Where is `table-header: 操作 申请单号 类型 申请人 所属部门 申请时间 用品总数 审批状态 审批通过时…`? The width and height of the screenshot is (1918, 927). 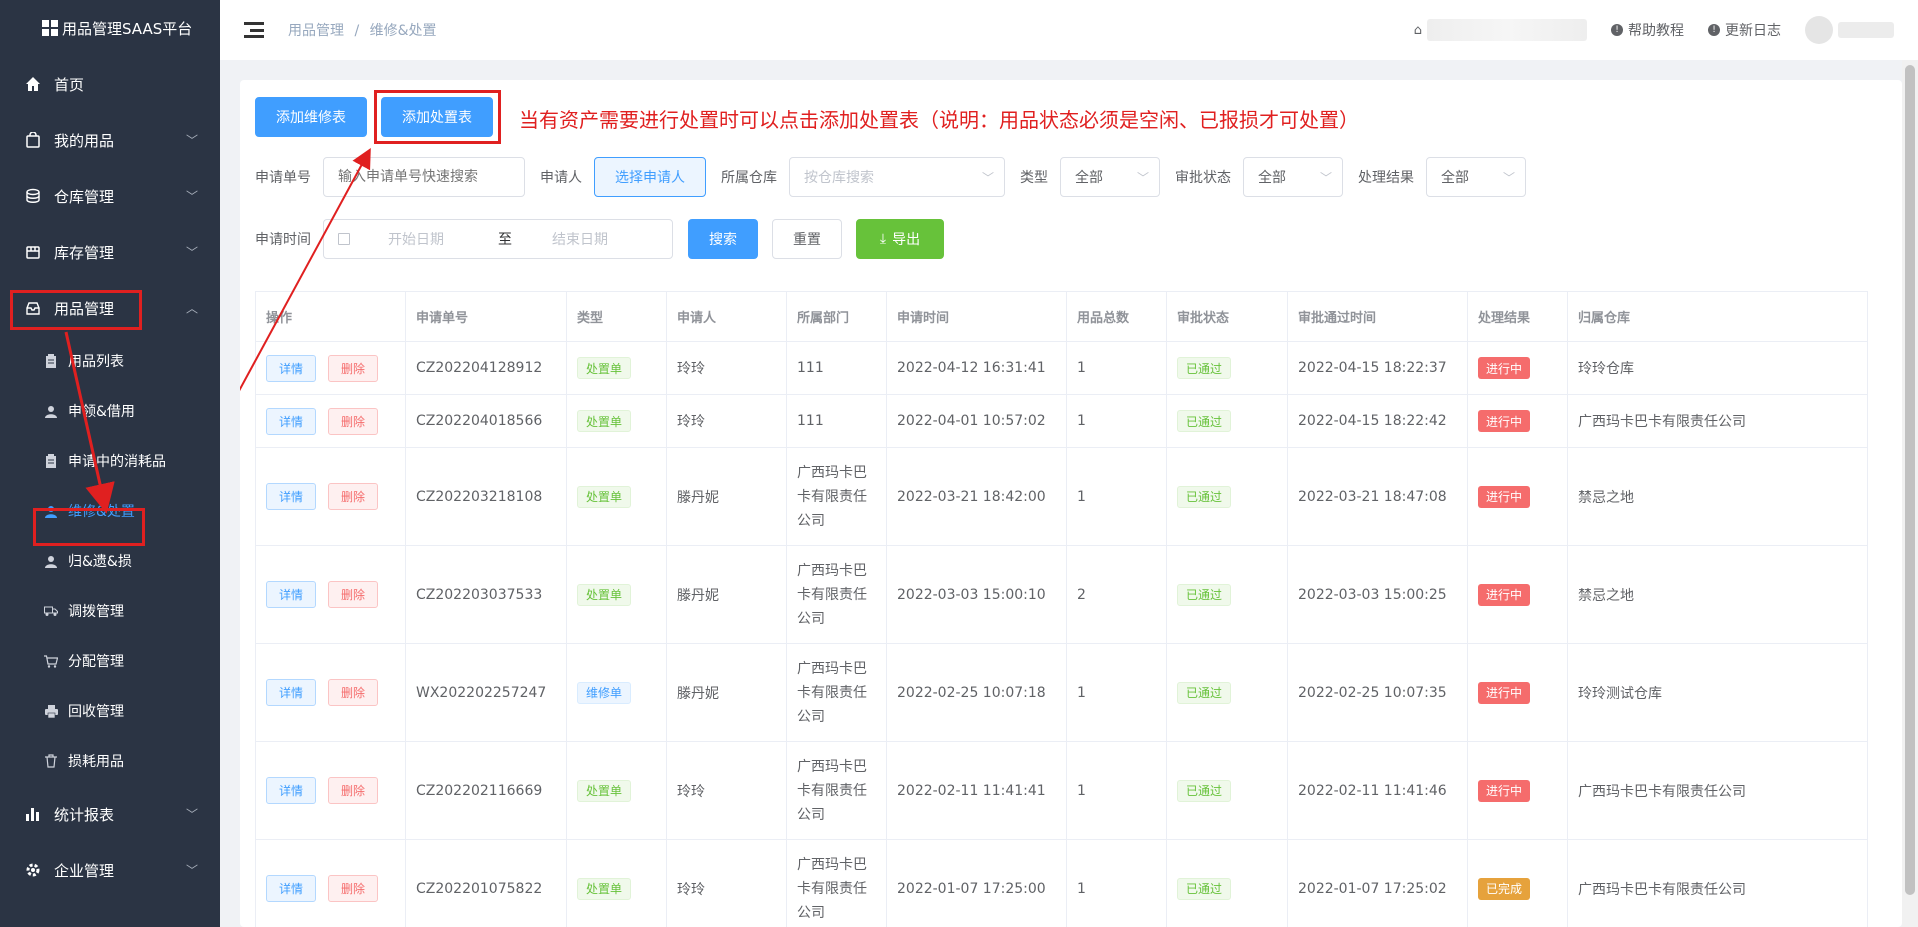 table-header: 操作 申请单号 类型 申请人 所属部门 申请时间 用品总数 审批状态 审批通过时… is located at coordinates (1062, 317).